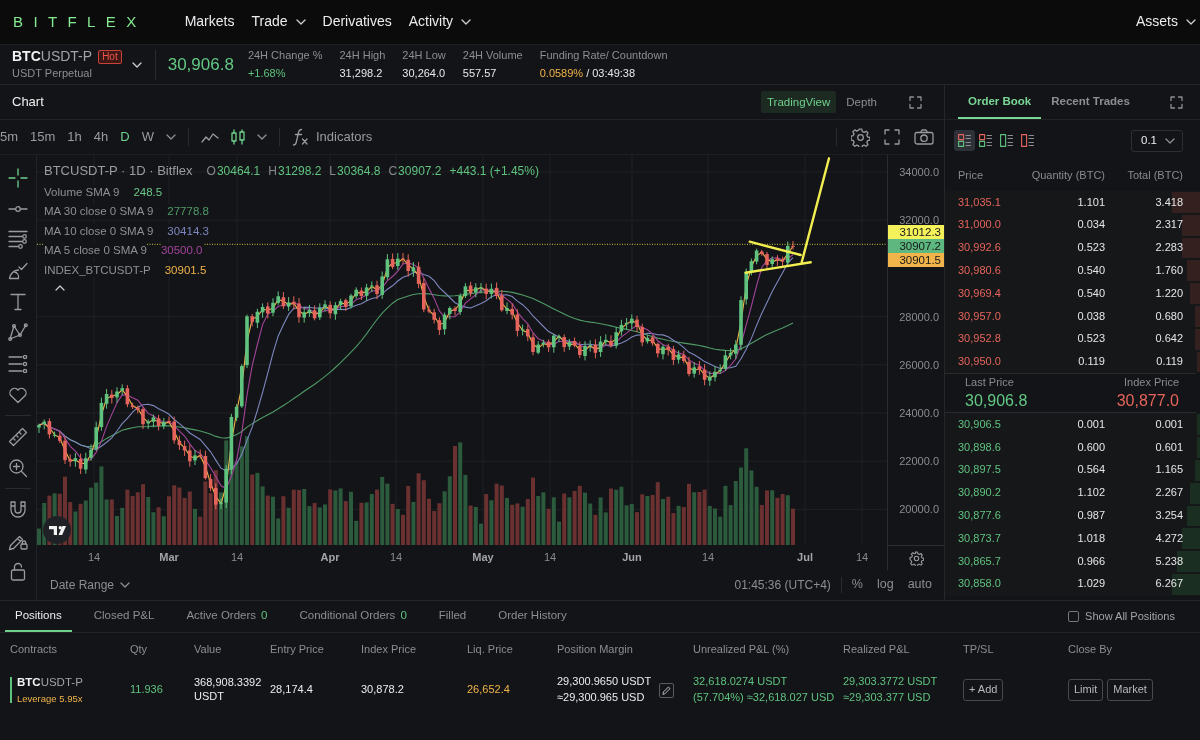 The width and height of the screenshot is (1200, 740). What do you see at coordinates (964, 140) in the screenshot?
I see `layout-button` at bounding box center [964, 140].